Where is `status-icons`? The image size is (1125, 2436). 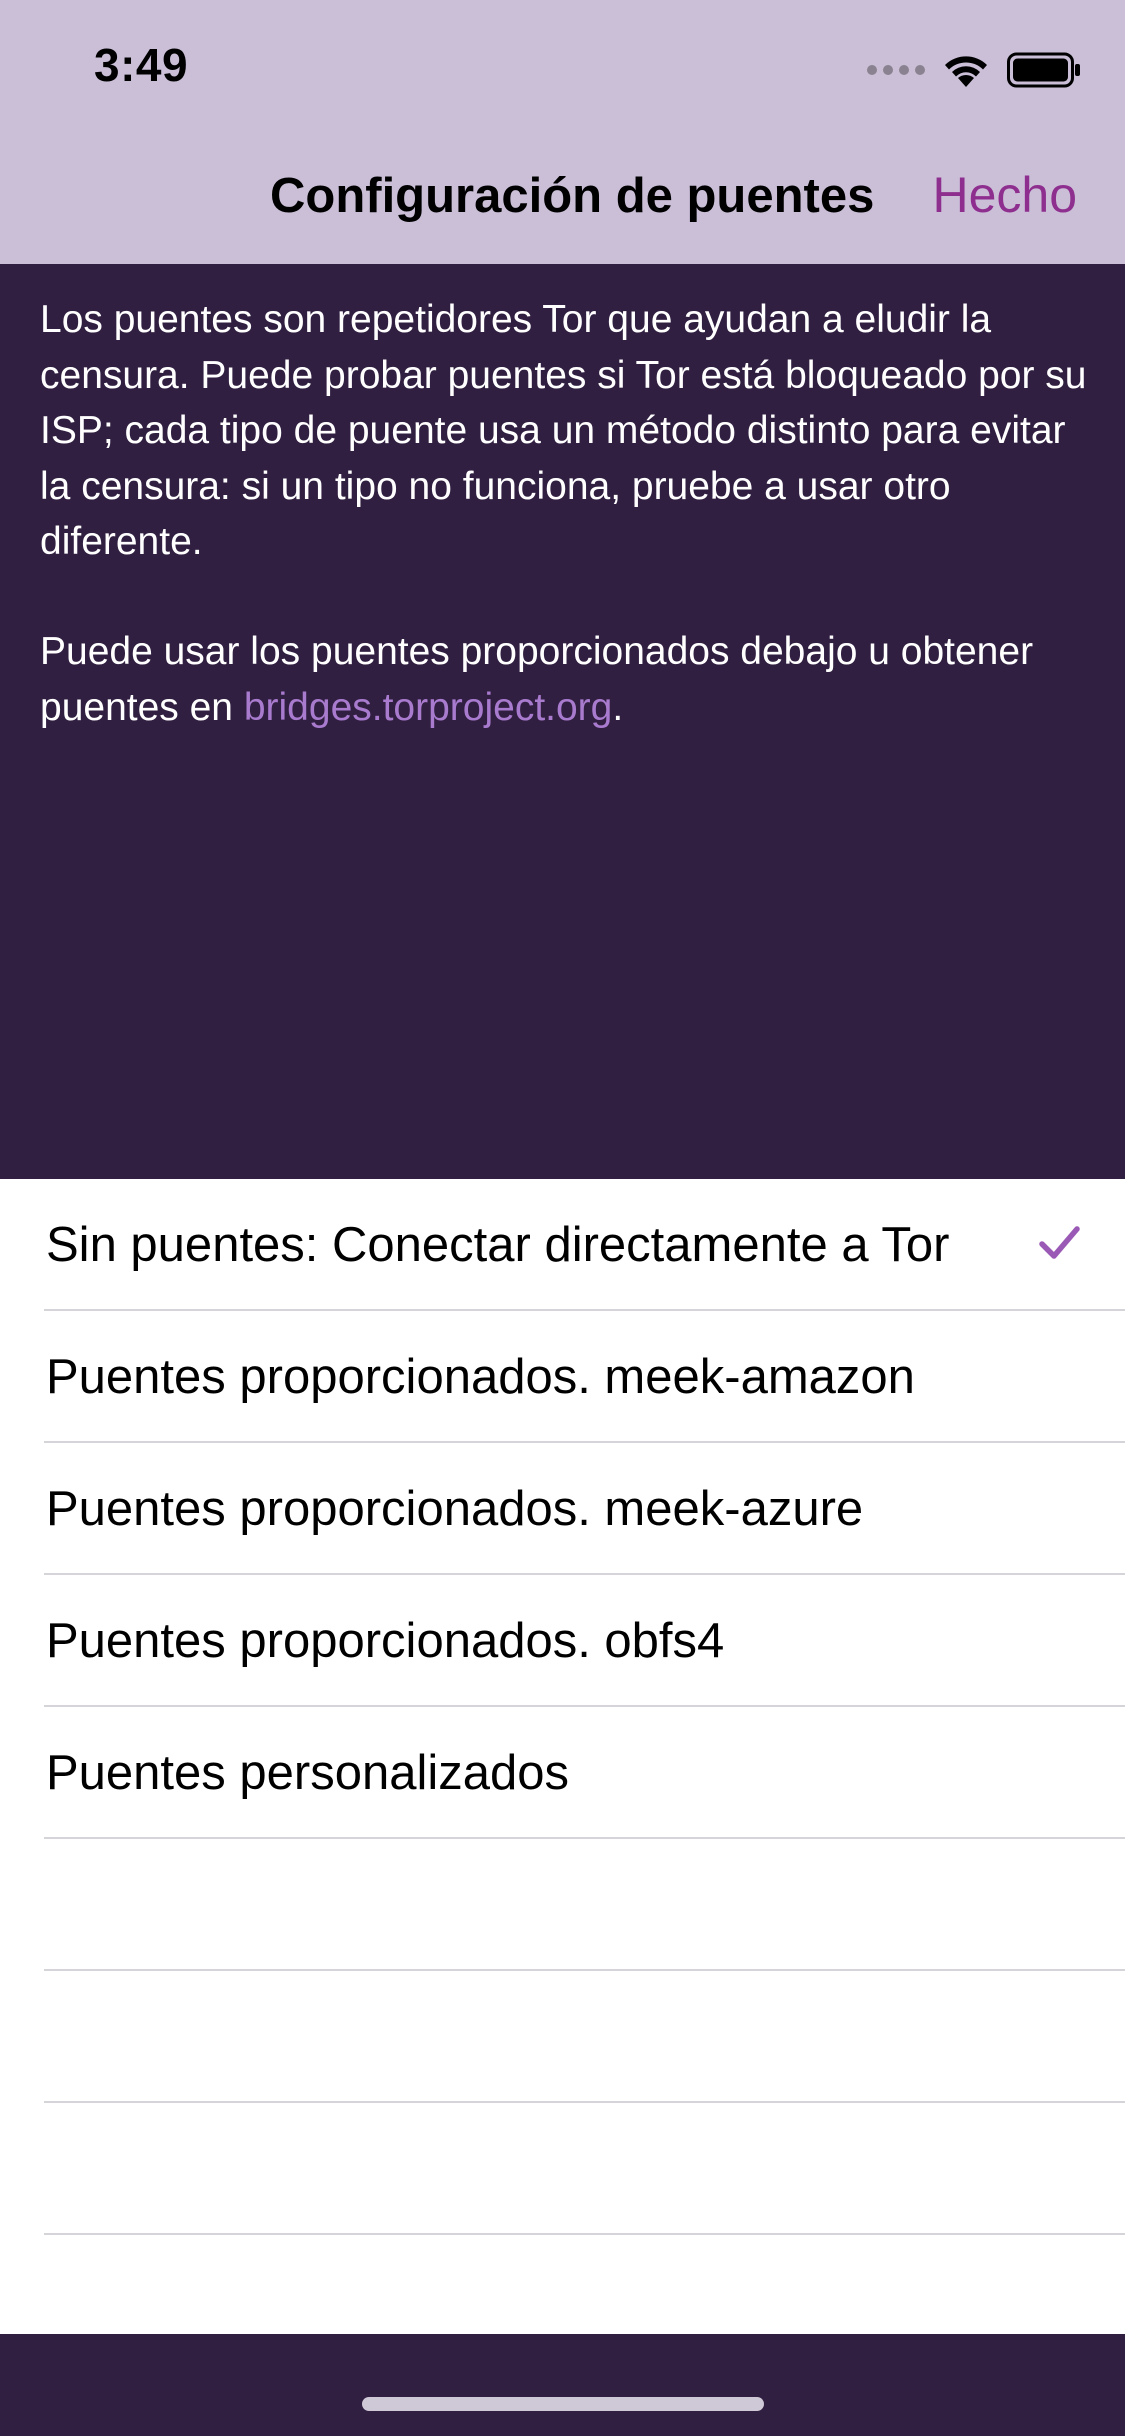
status-icons is located at coordinates (974, 70).